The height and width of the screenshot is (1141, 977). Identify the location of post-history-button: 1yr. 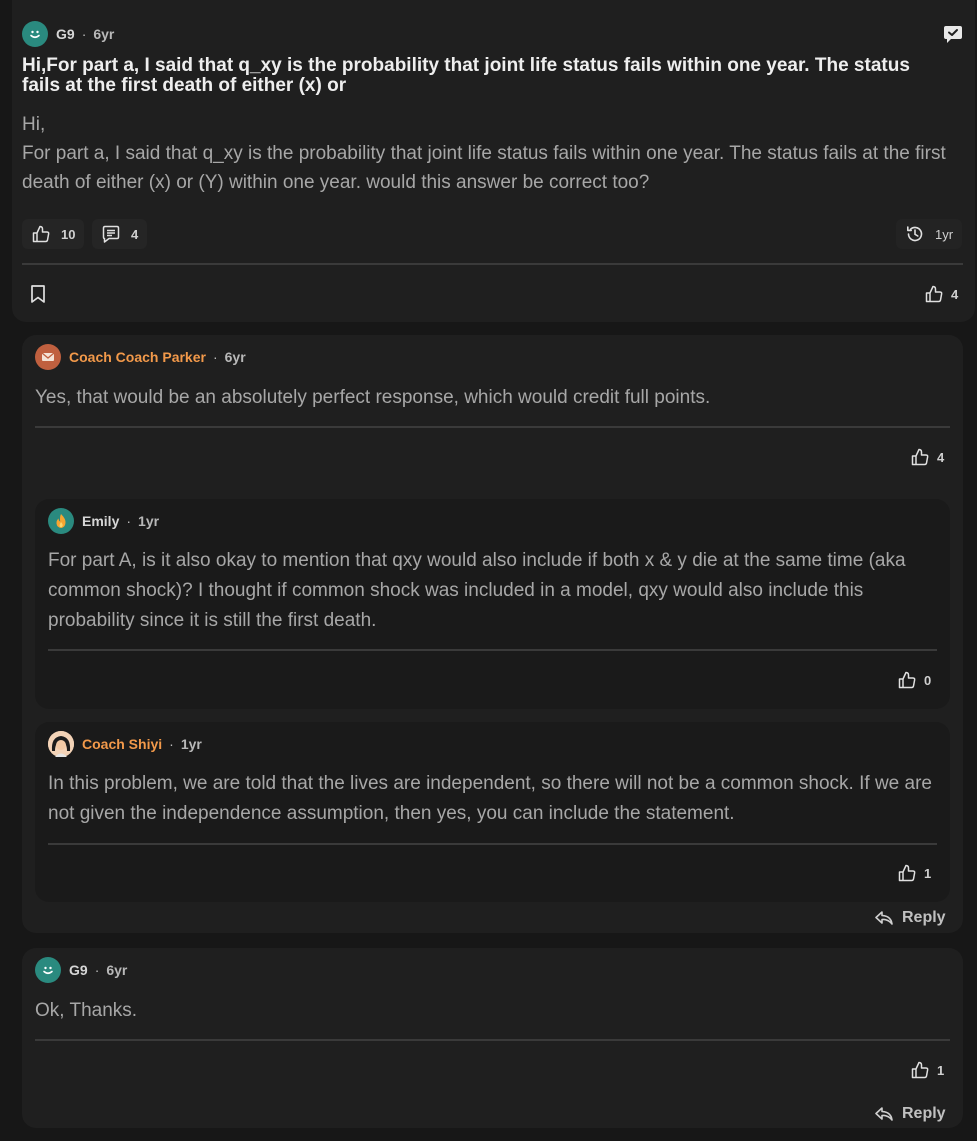
(929, 234).